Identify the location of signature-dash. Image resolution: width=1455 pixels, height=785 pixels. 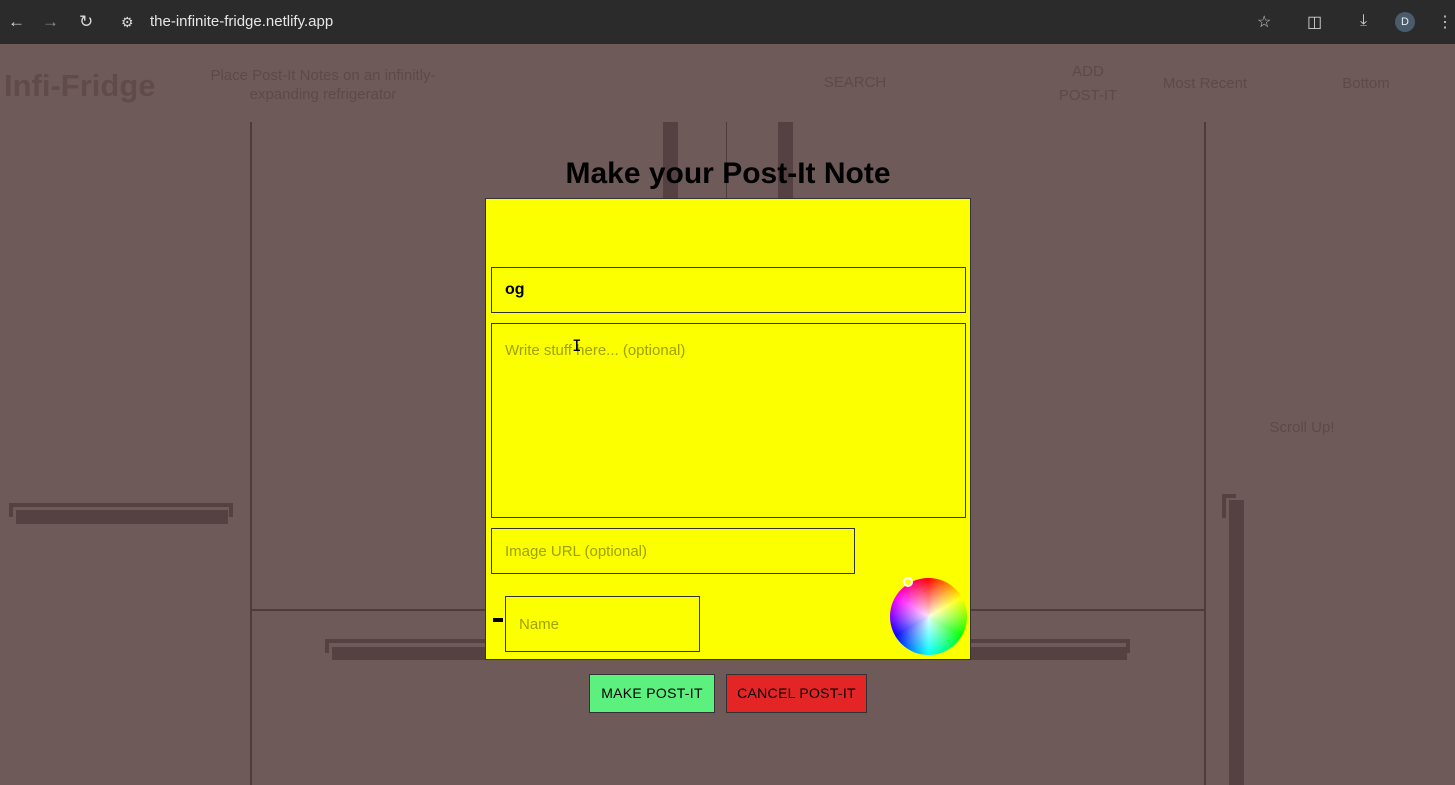
(498, 620).